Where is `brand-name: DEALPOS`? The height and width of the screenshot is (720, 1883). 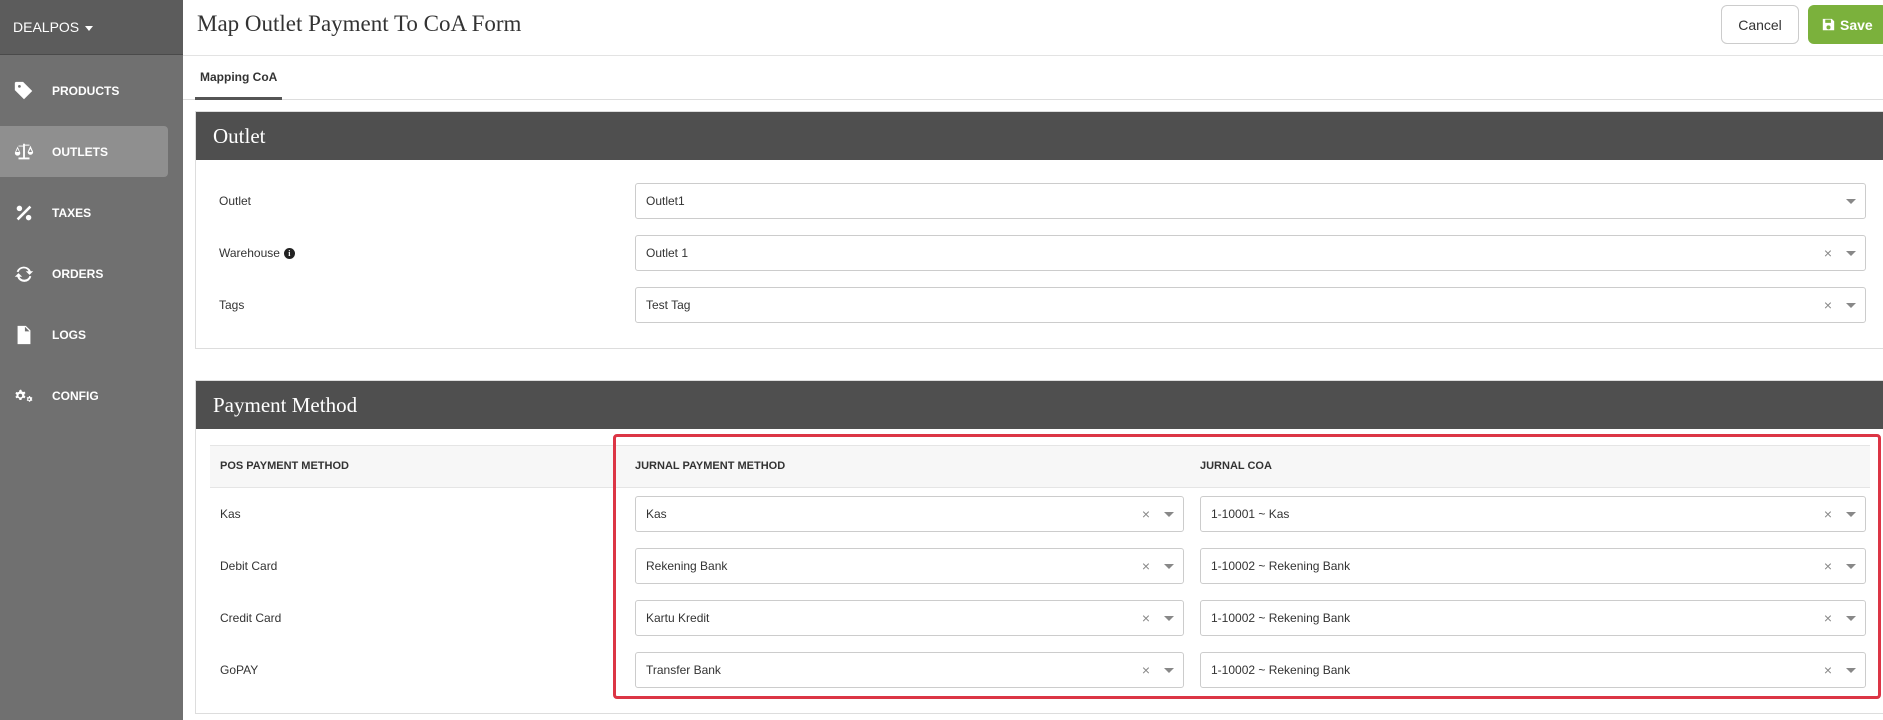
brand-name: DEALPOS is located at coordinates (46, 27).